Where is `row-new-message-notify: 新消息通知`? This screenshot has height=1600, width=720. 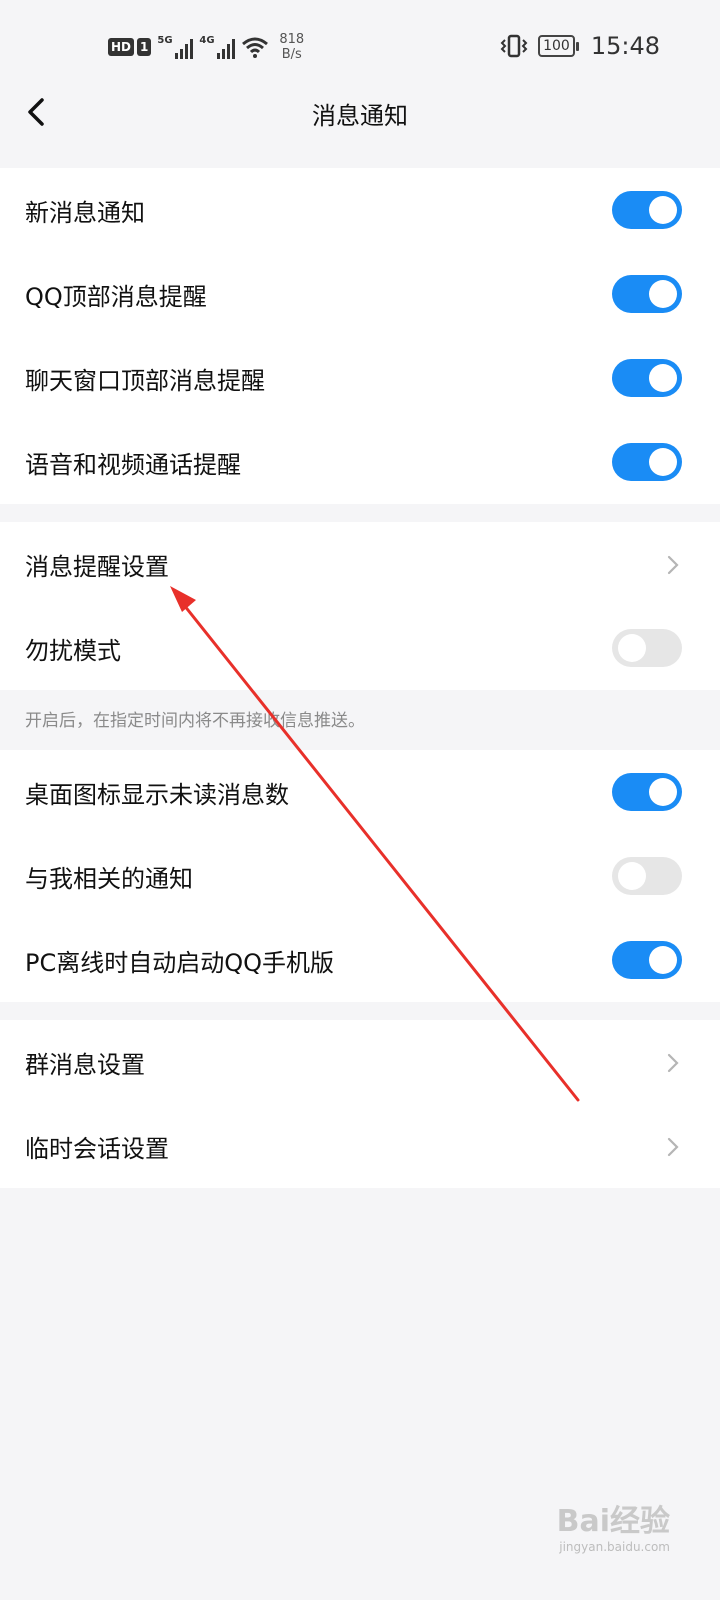
row-new-message-notify: 新消息通知 is located at coordinates (360, 210).